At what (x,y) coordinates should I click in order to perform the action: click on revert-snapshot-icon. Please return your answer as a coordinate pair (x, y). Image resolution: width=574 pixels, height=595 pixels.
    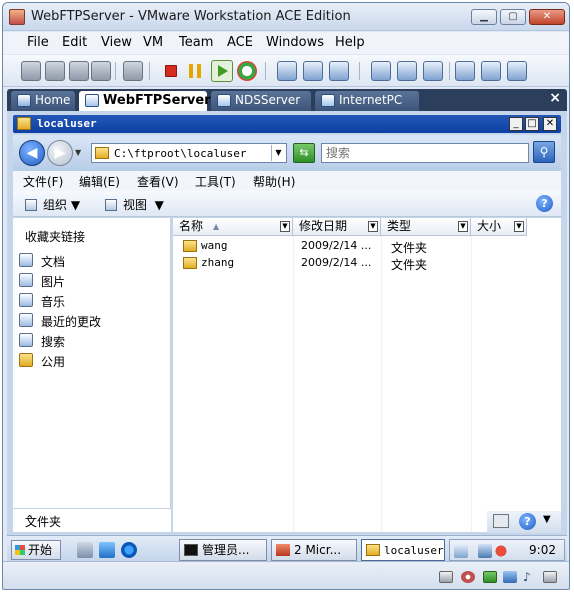
    Looking at the image, I should click on (313, 71).